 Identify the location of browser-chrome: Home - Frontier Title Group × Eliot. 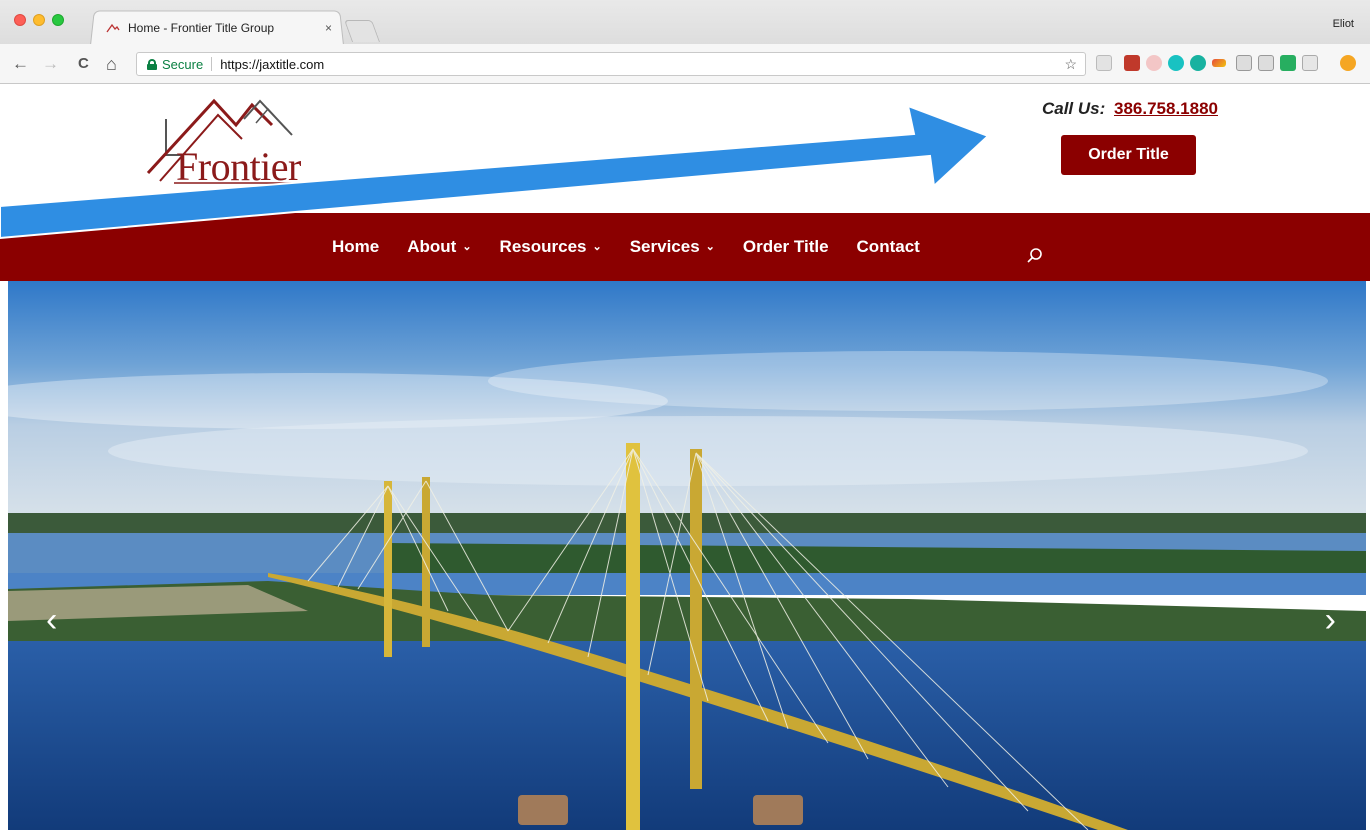
(685, 24).